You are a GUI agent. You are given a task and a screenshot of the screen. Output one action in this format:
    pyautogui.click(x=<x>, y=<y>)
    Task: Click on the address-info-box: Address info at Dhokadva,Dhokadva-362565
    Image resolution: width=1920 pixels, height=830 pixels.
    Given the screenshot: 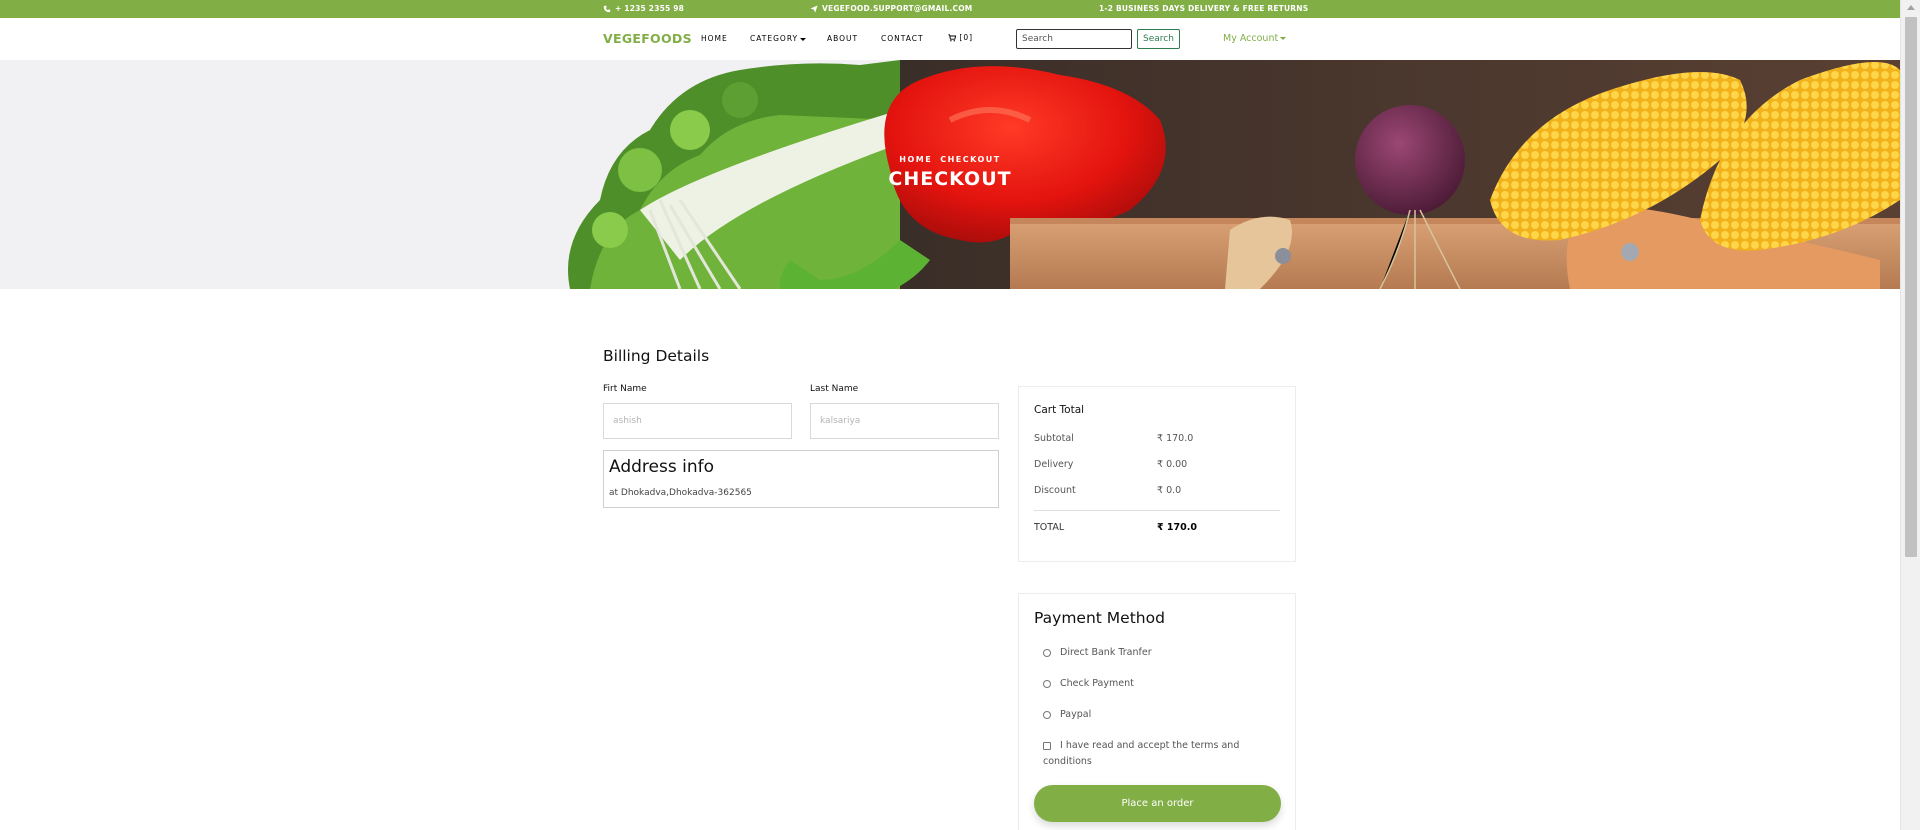 What is the action you would take?
    pyautogui.click(x=801, y=479)
    